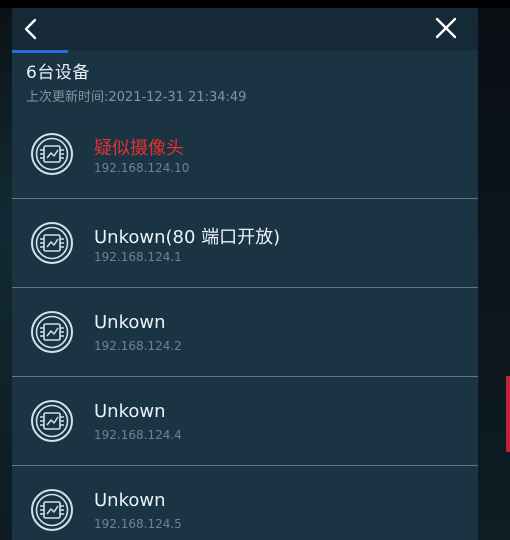  I want to click on device-name: Unkown(80 端口开放), so click(187, 237).